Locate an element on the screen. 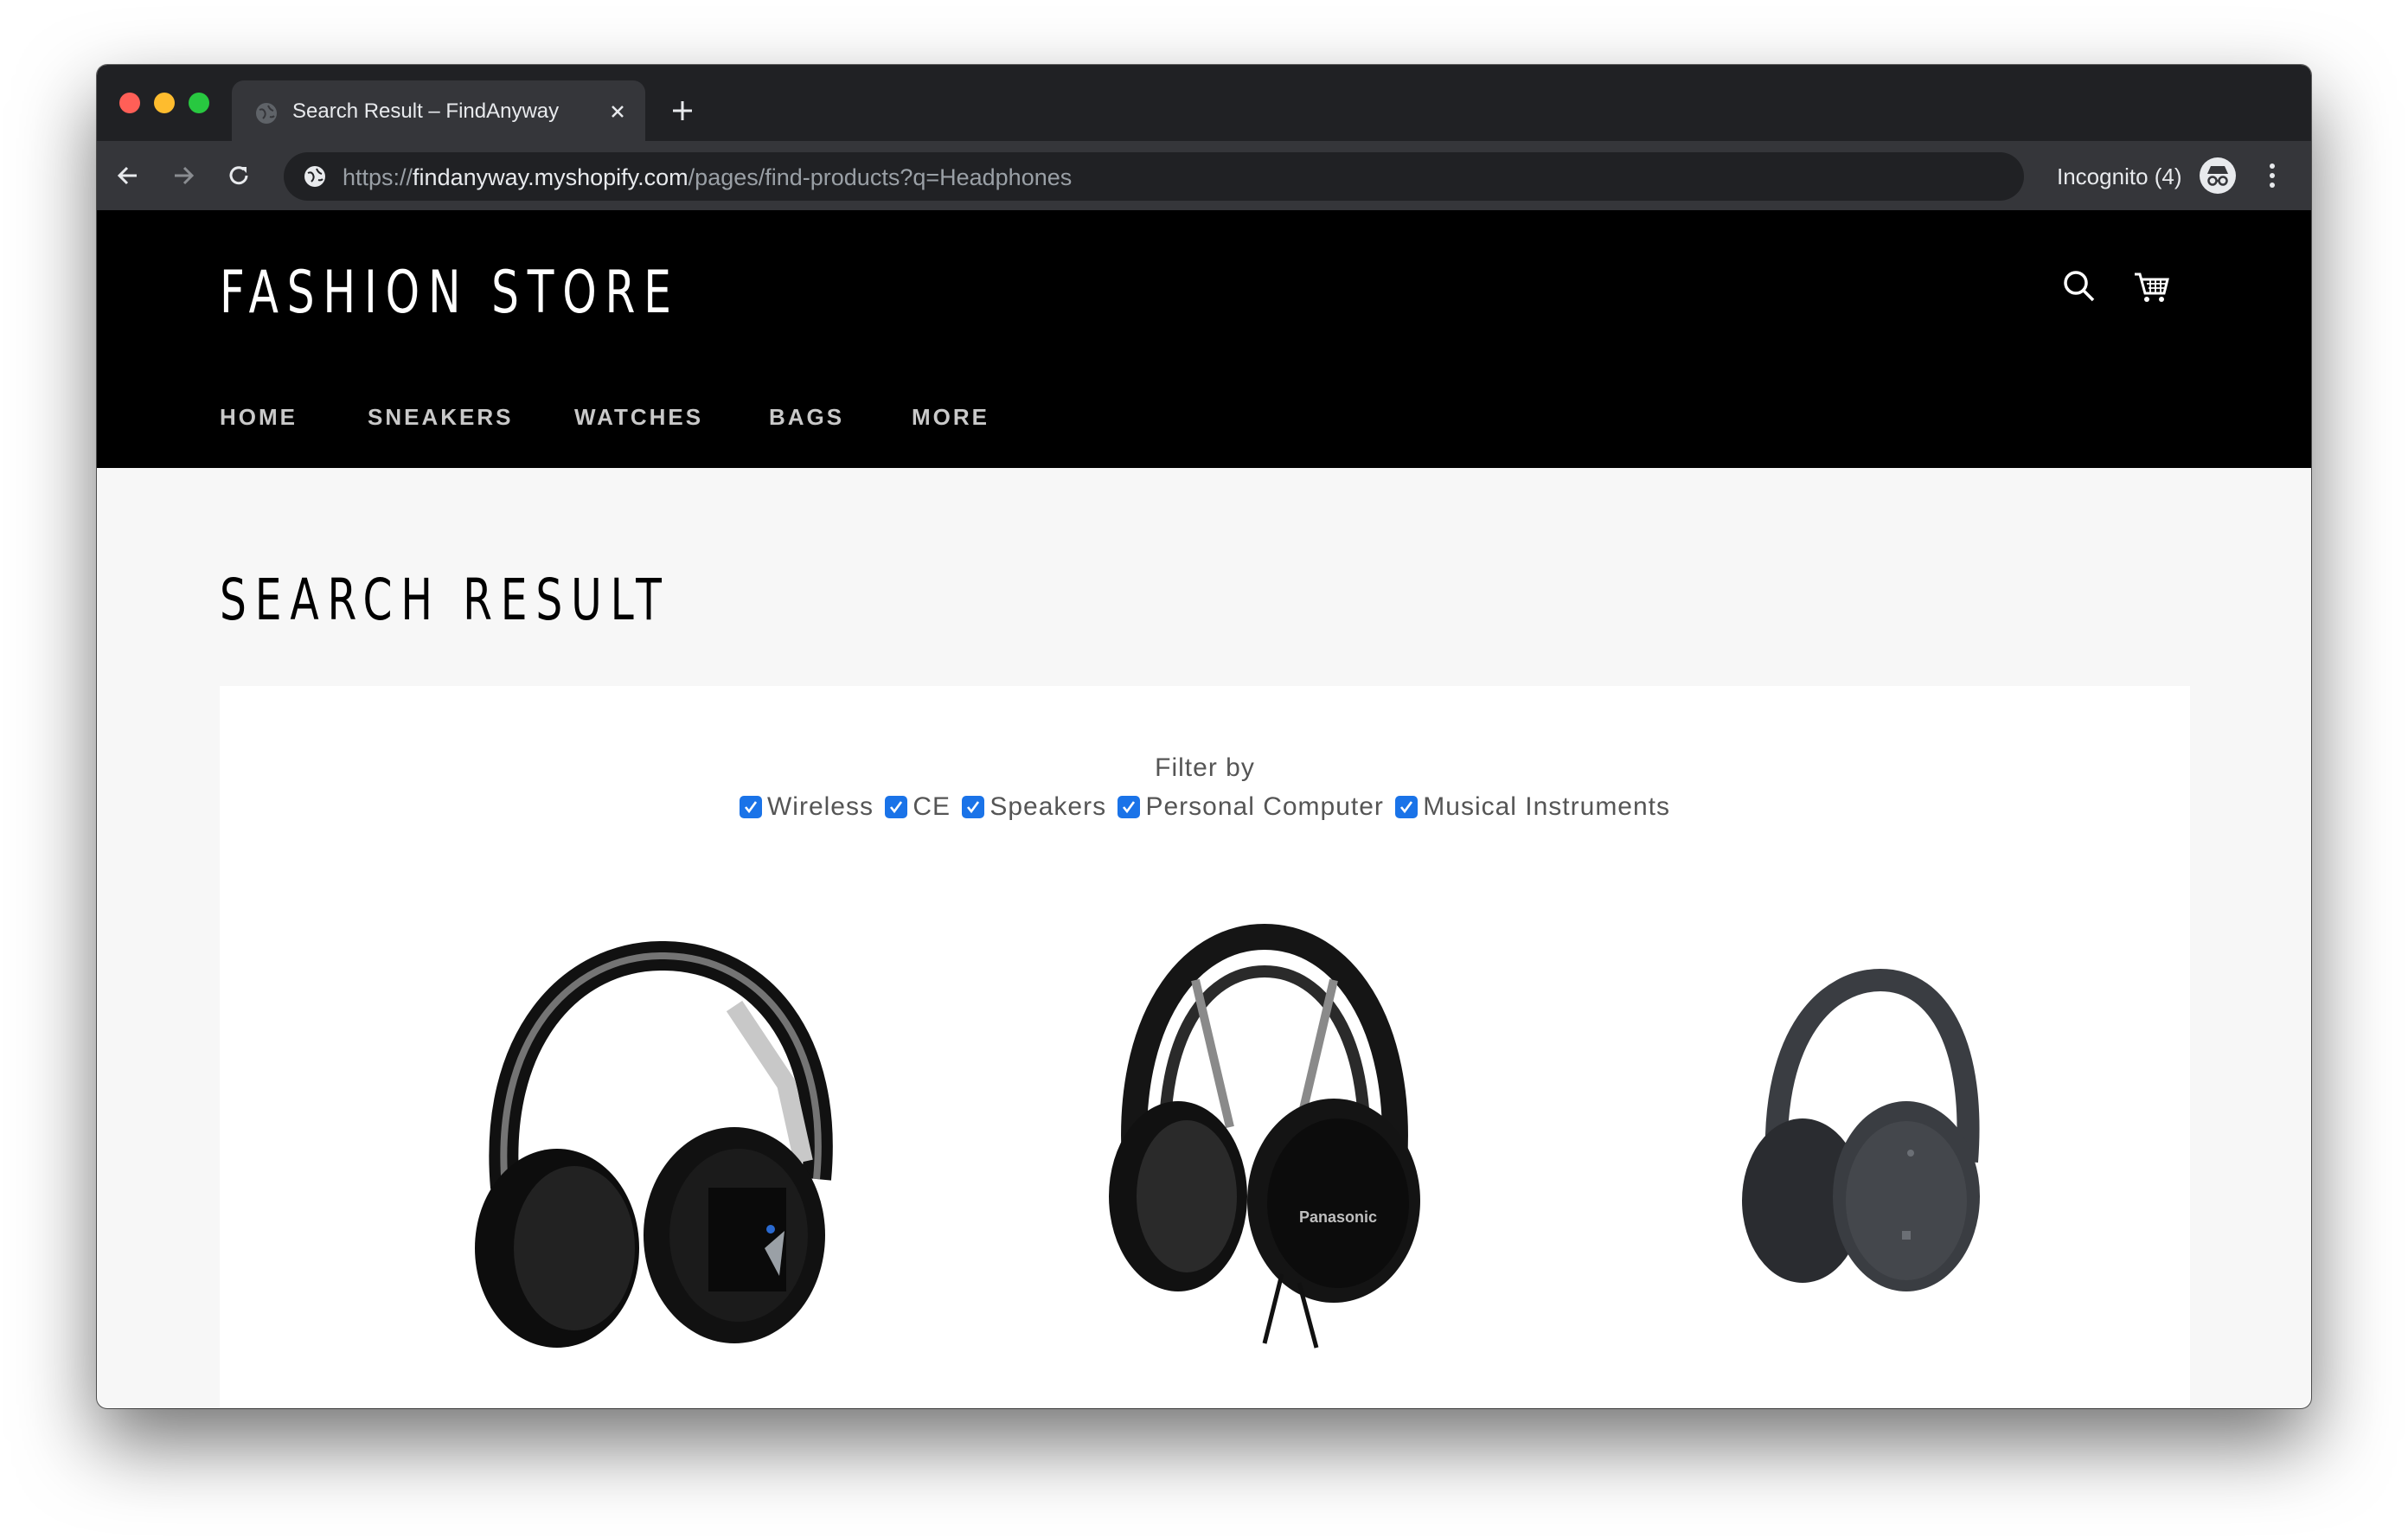 This screenshot has height=1538, width=2408. filter-label-text: Personal Computer is located at coordinates (1264, 807).